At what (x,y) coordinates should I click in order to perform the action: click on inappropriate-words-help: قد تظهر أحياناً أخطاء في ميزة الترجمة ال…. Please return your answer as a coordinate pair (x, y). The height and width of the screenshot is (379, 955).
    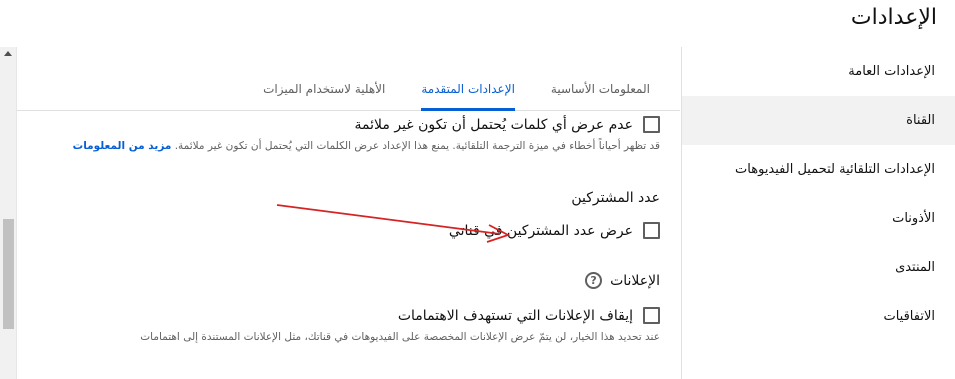
    Looking at the image, I should click on (348, 146).